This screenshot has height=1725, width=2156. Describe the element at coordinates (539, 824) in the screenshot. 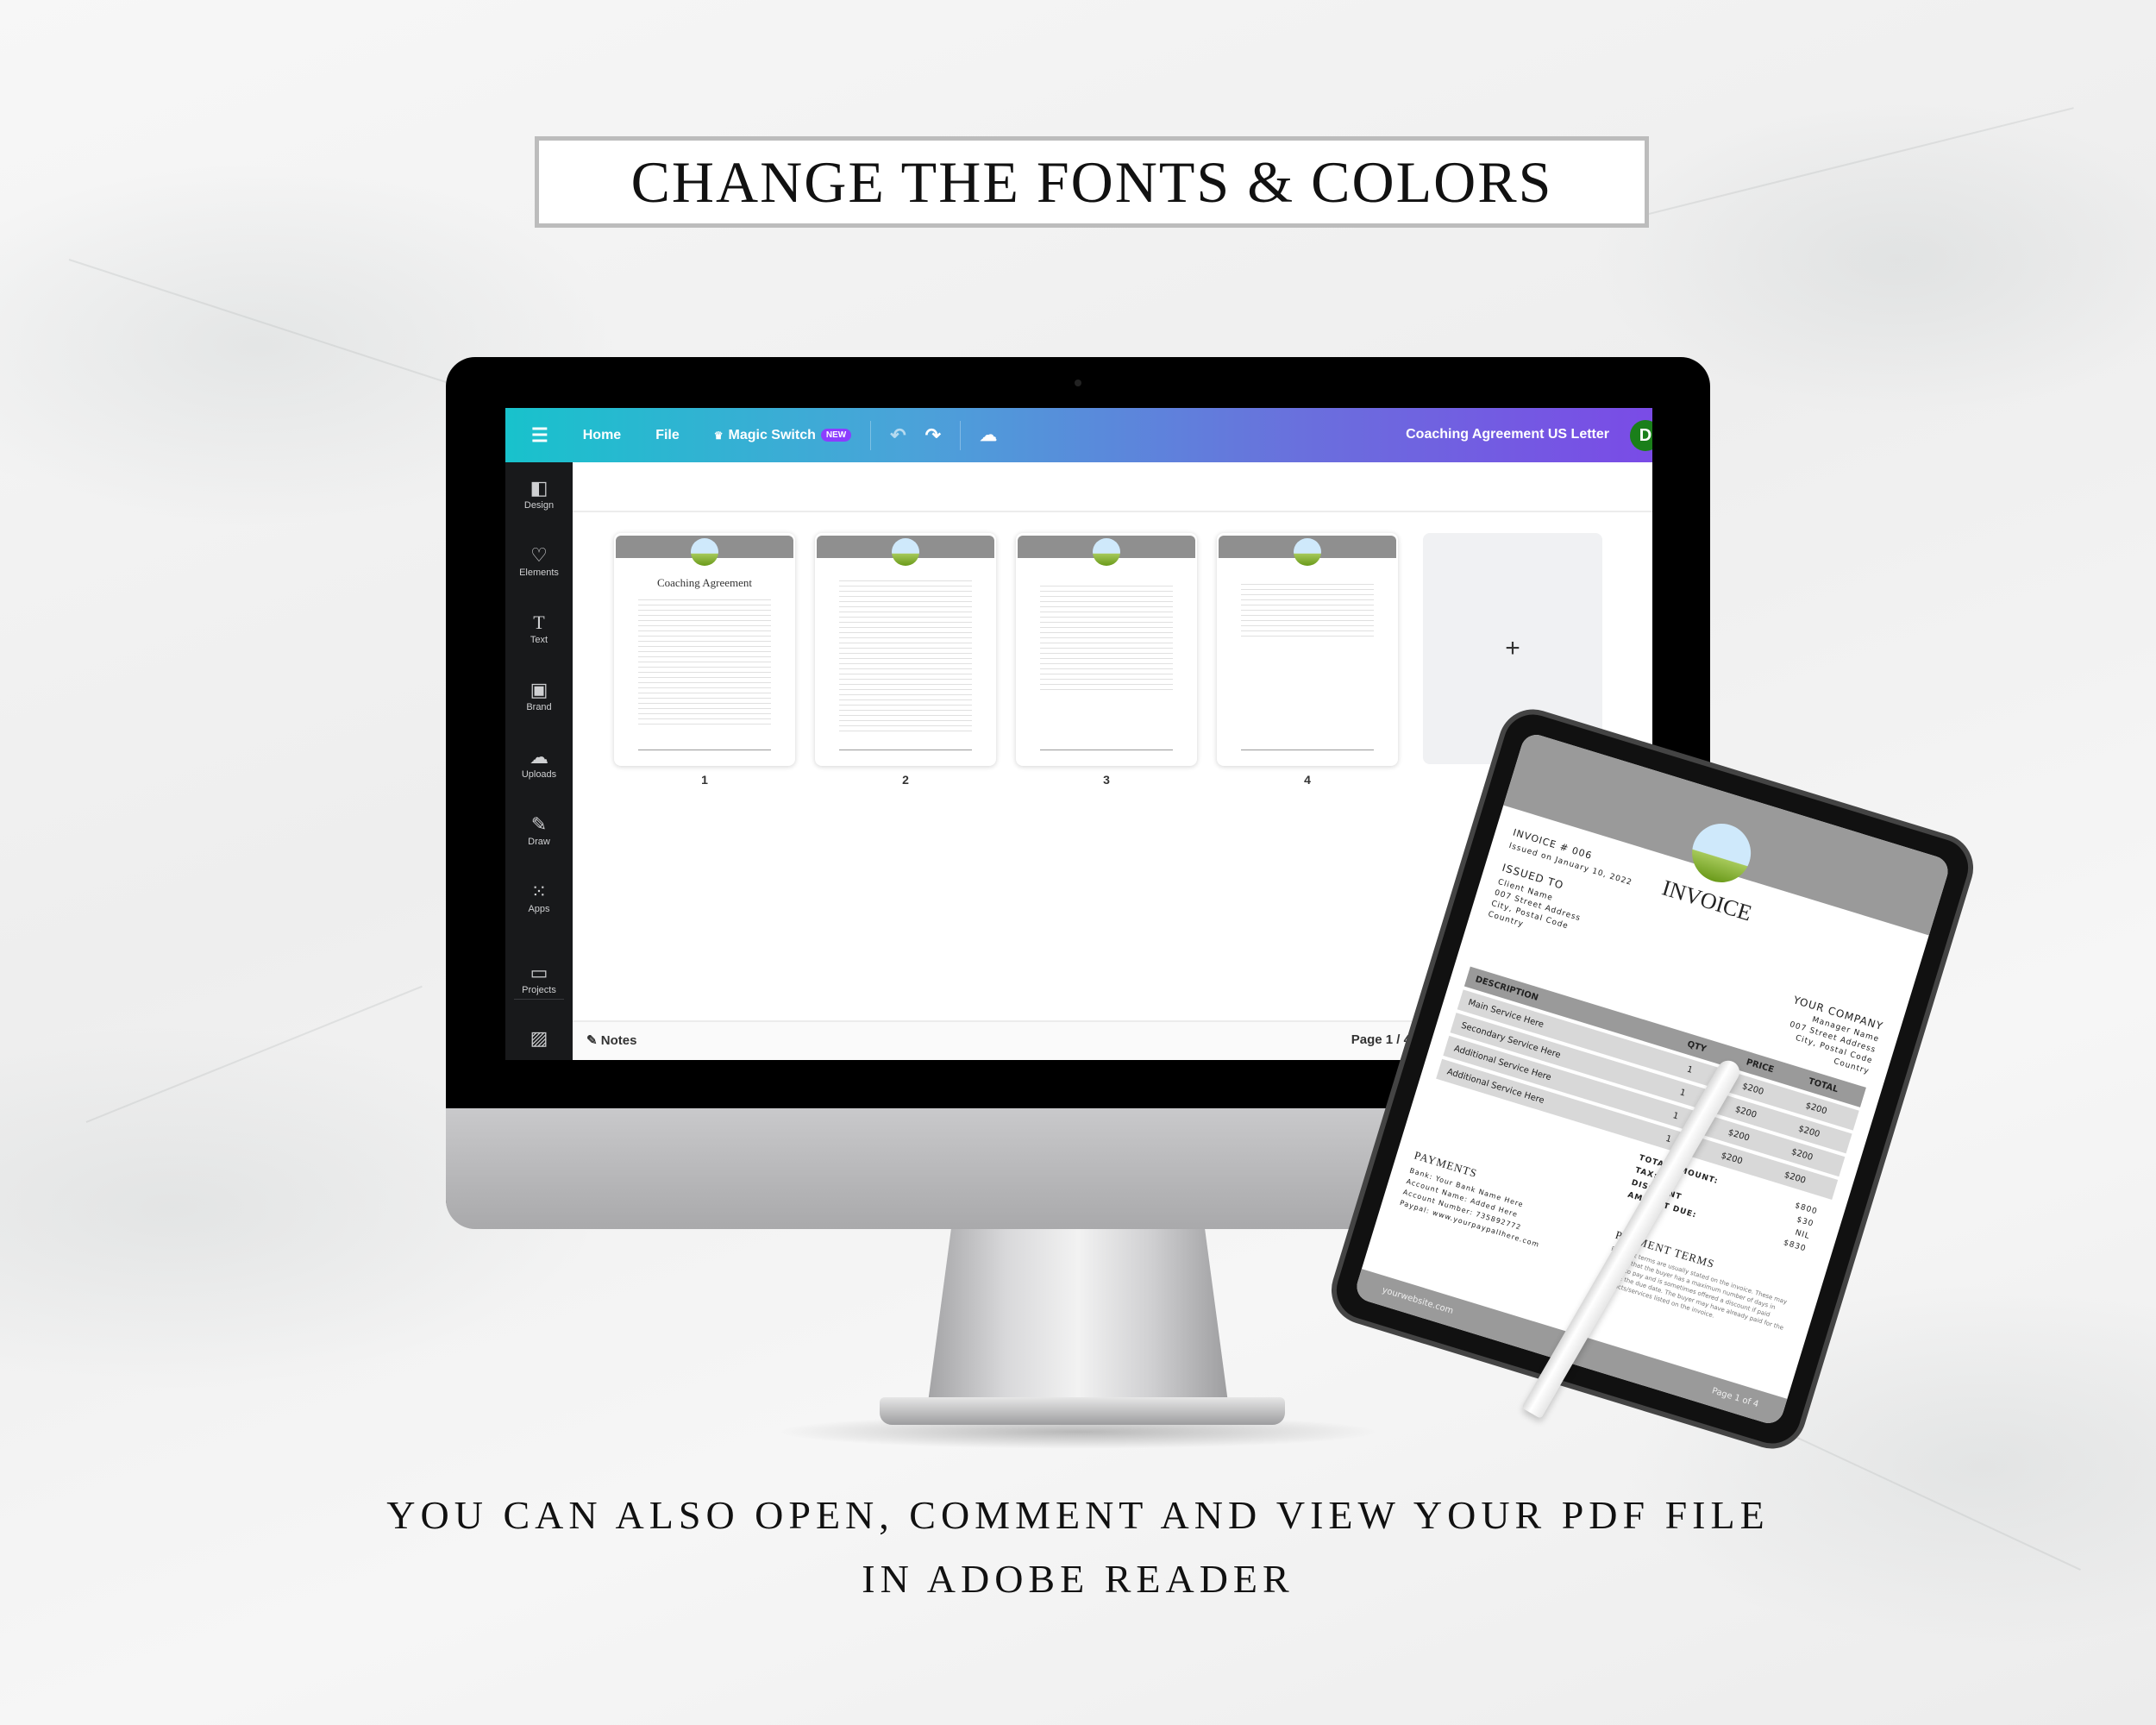

I see `draw-icon: ✎` at that location.